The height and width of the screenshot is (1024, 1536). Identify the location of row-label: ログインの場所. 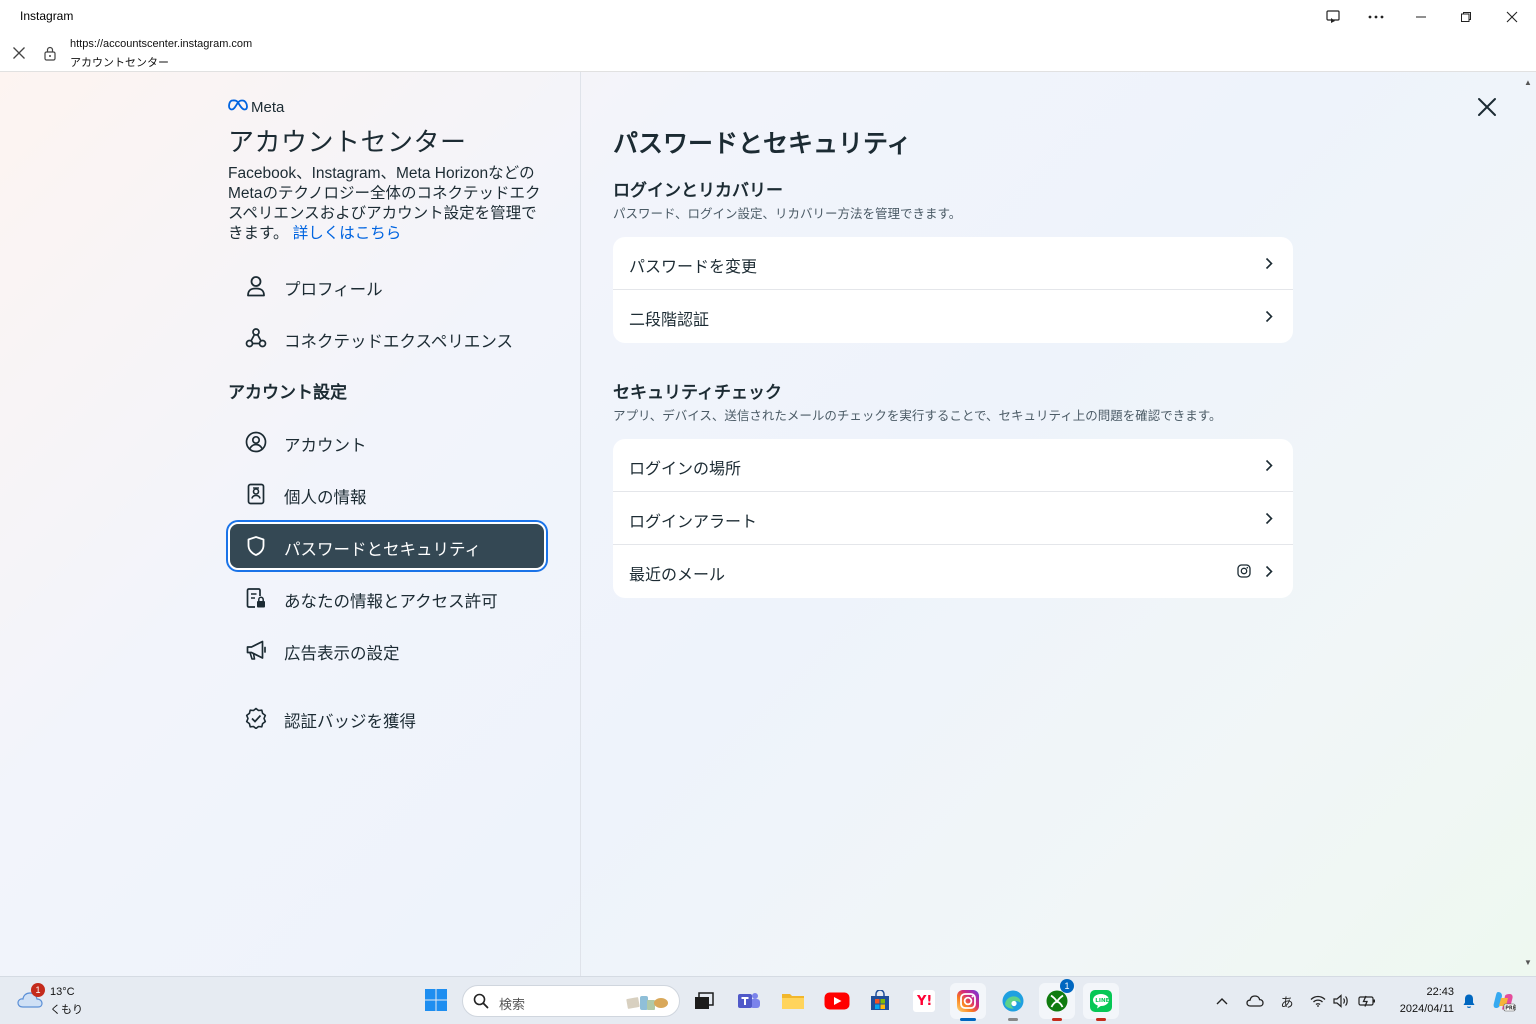
(685, 469).